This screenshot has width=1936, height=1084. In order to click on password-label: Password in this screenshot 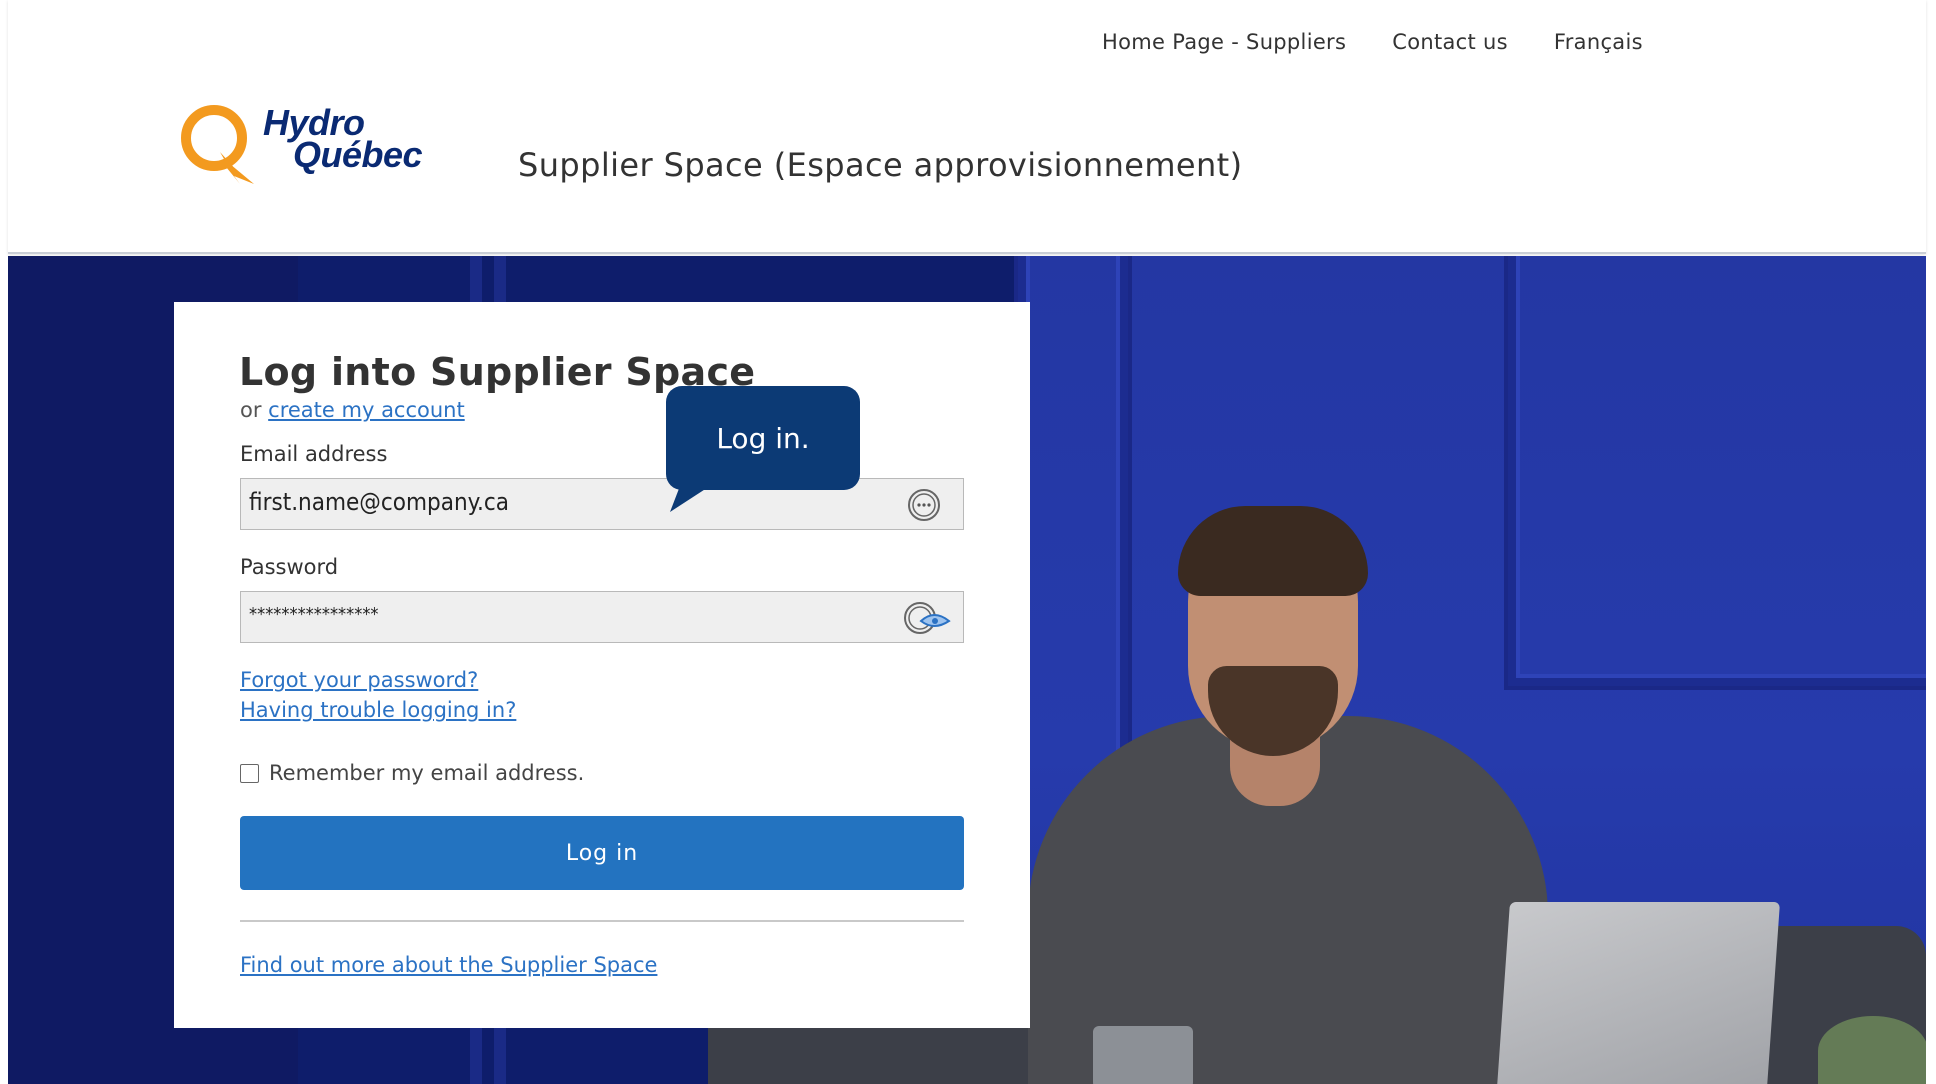, I will do `click(289, 567)`.